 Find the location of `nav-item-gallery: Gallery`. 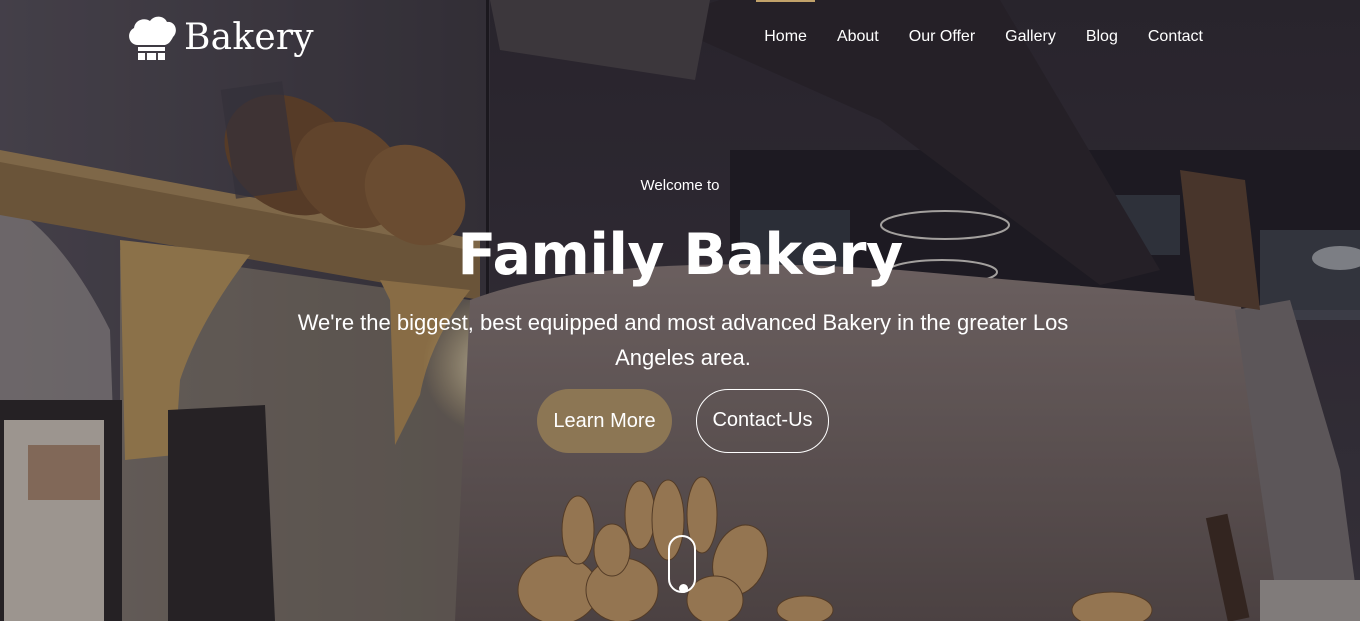

nav-item-gallery: Gallery is located at coordinates (1030, 38).